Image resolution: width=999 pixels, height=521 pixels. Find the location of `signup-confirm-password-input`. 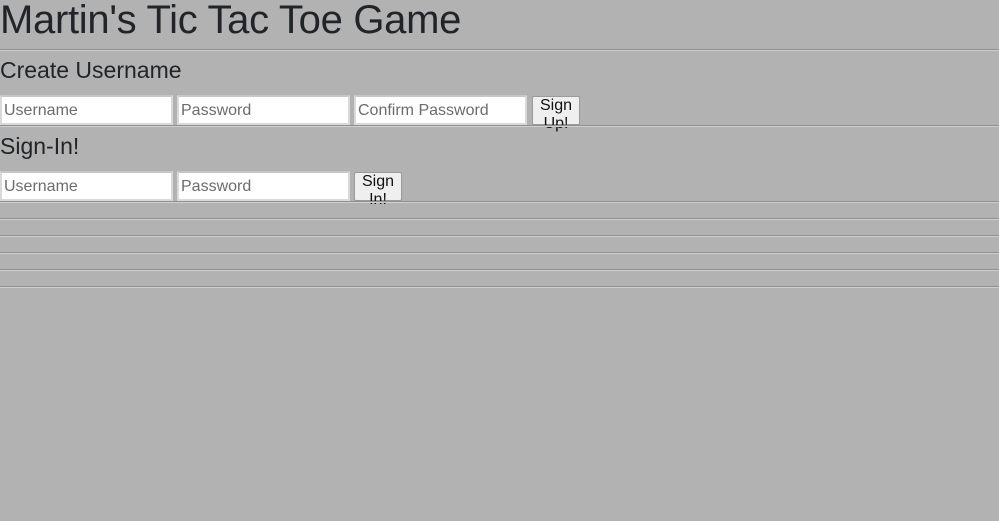

signup-confirm-password-input is located at coordinates (440, 110).